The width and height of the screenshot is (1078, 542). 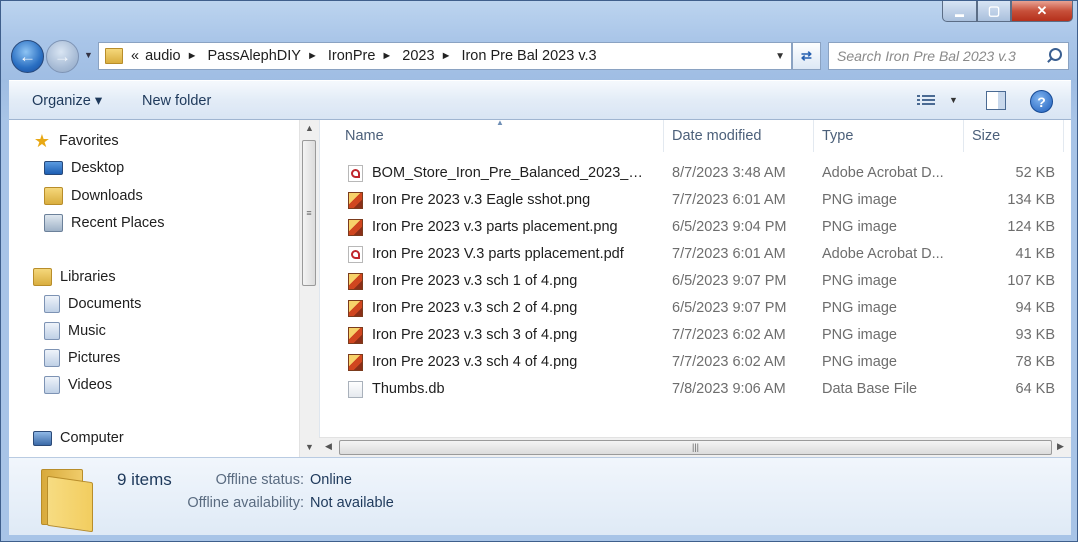 What do you see at coordinates (52, 385) in the screenshot?
I see `videos-icon` at bounding box center [52, 385].